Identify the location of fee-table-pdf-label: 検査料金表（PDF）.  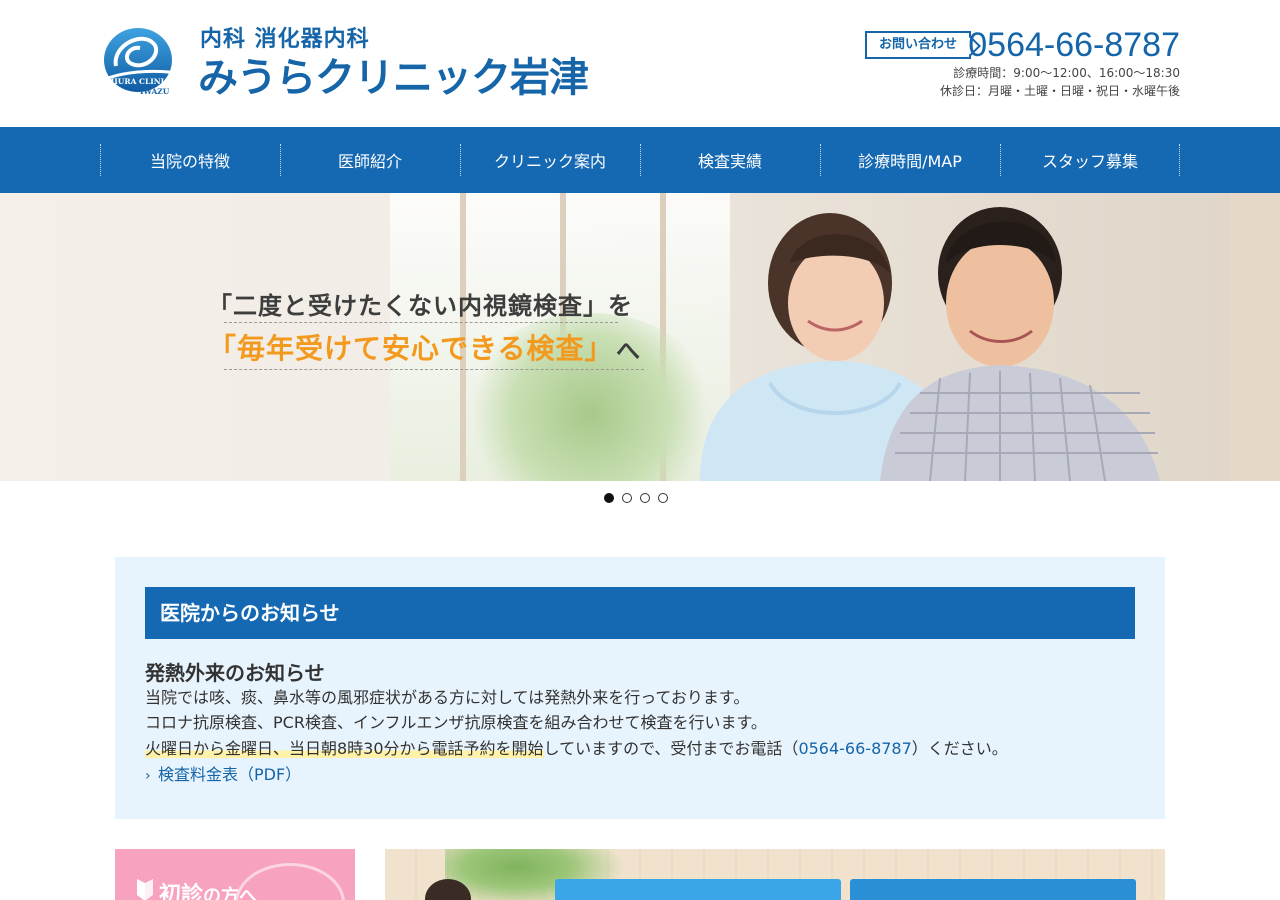
(230, 774).